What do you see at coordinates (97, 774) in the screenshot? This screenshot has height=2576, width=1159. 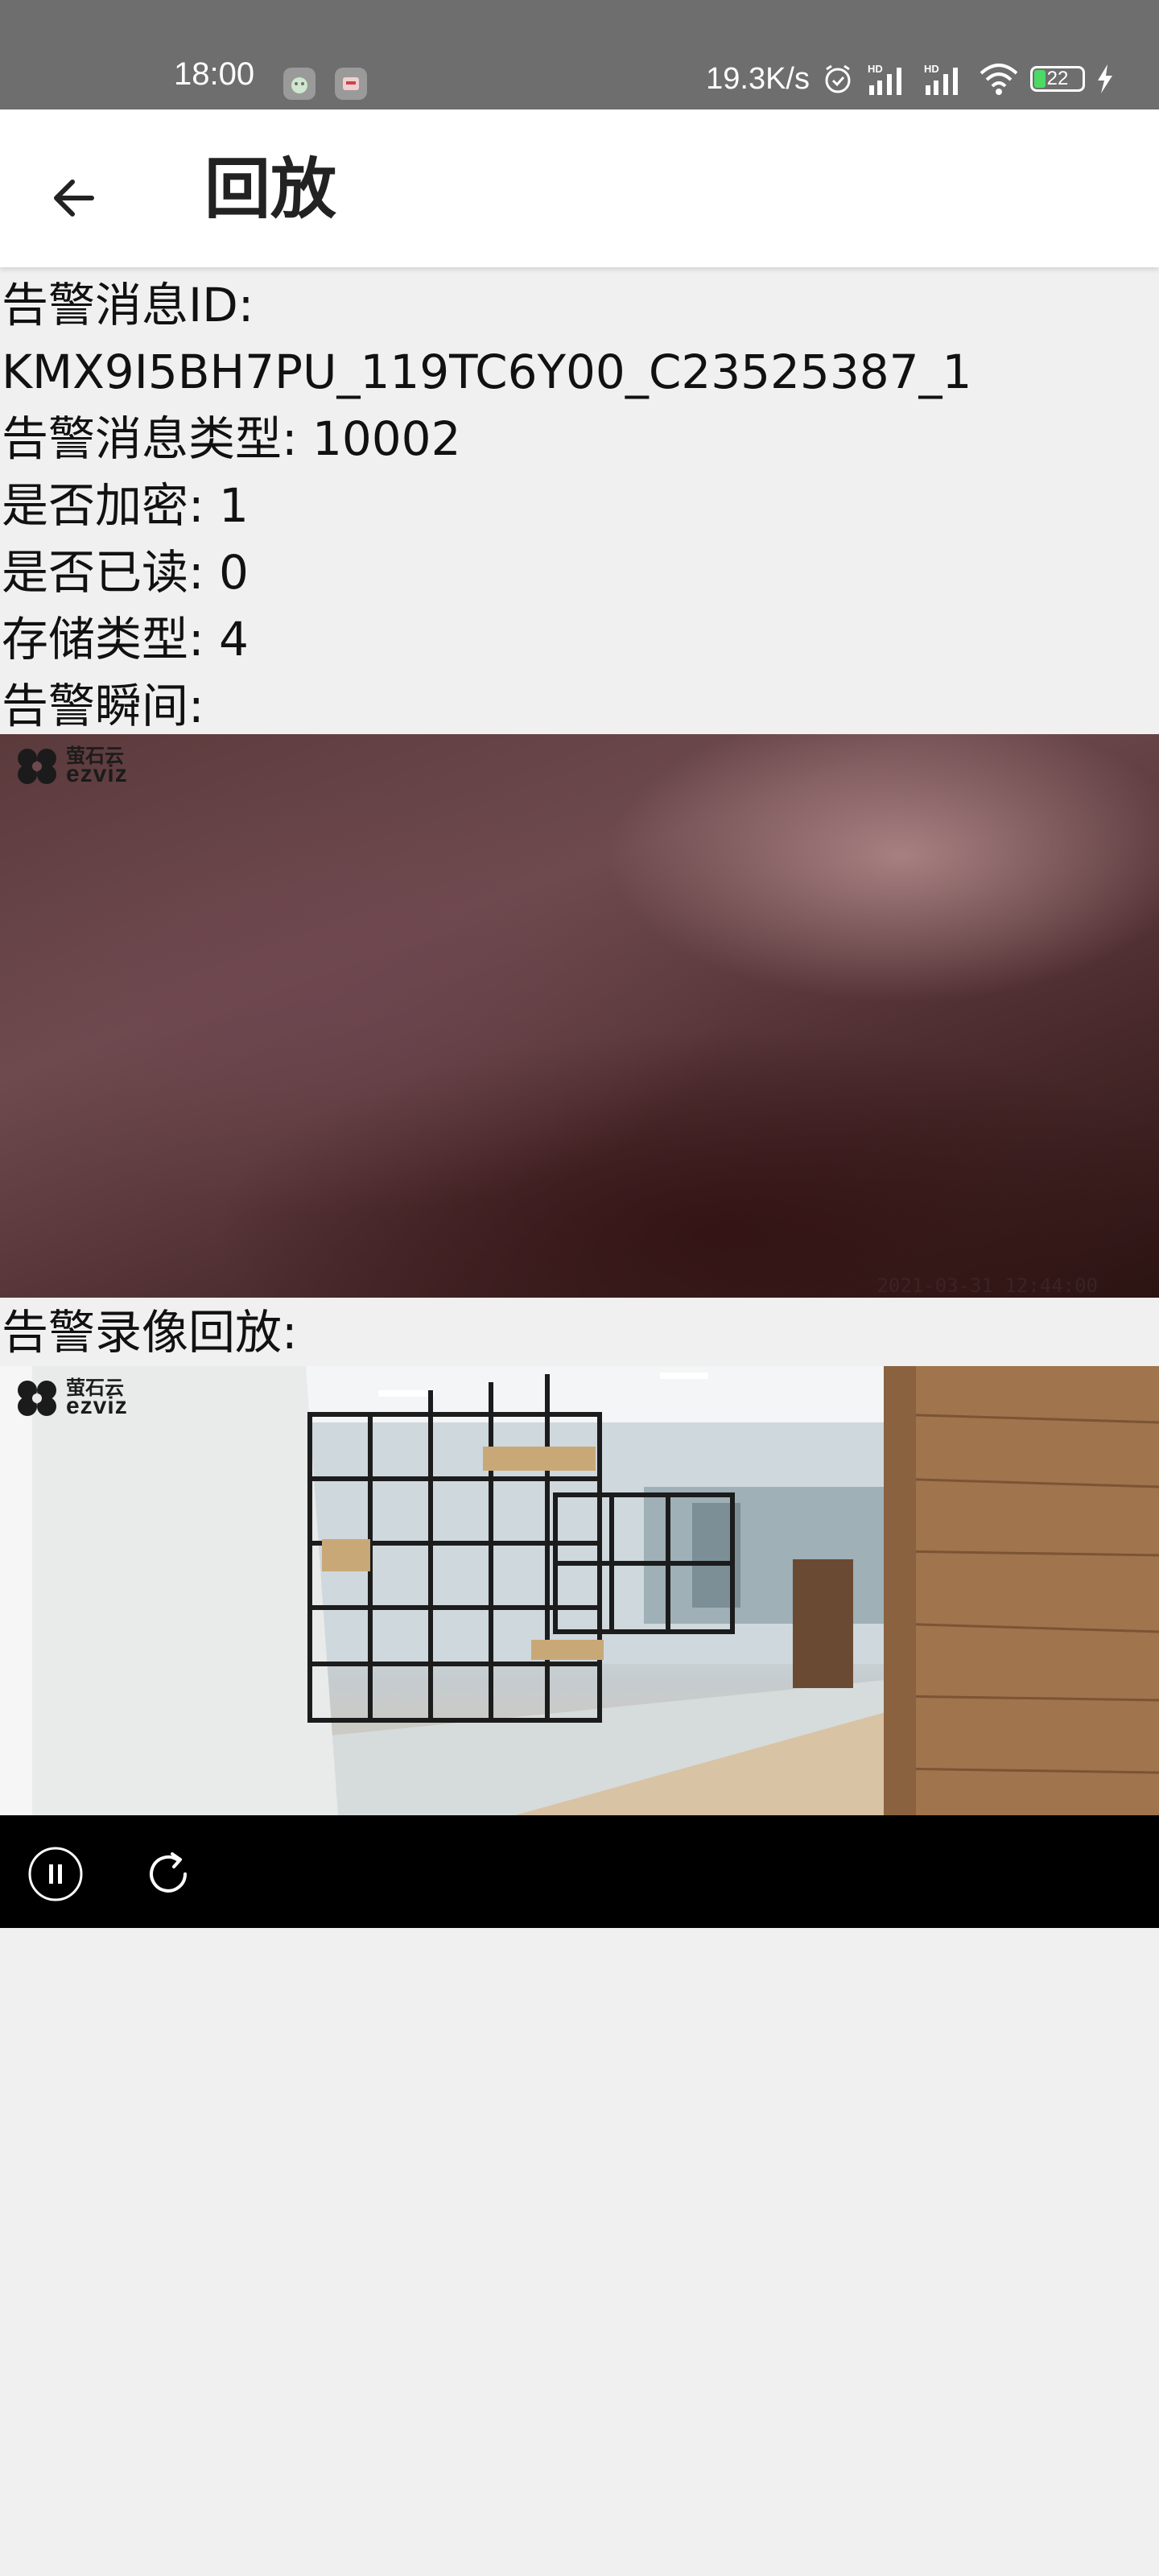 I see `ezviz-logo-text-bottom: ezviz` at bounding box center [97, 774].